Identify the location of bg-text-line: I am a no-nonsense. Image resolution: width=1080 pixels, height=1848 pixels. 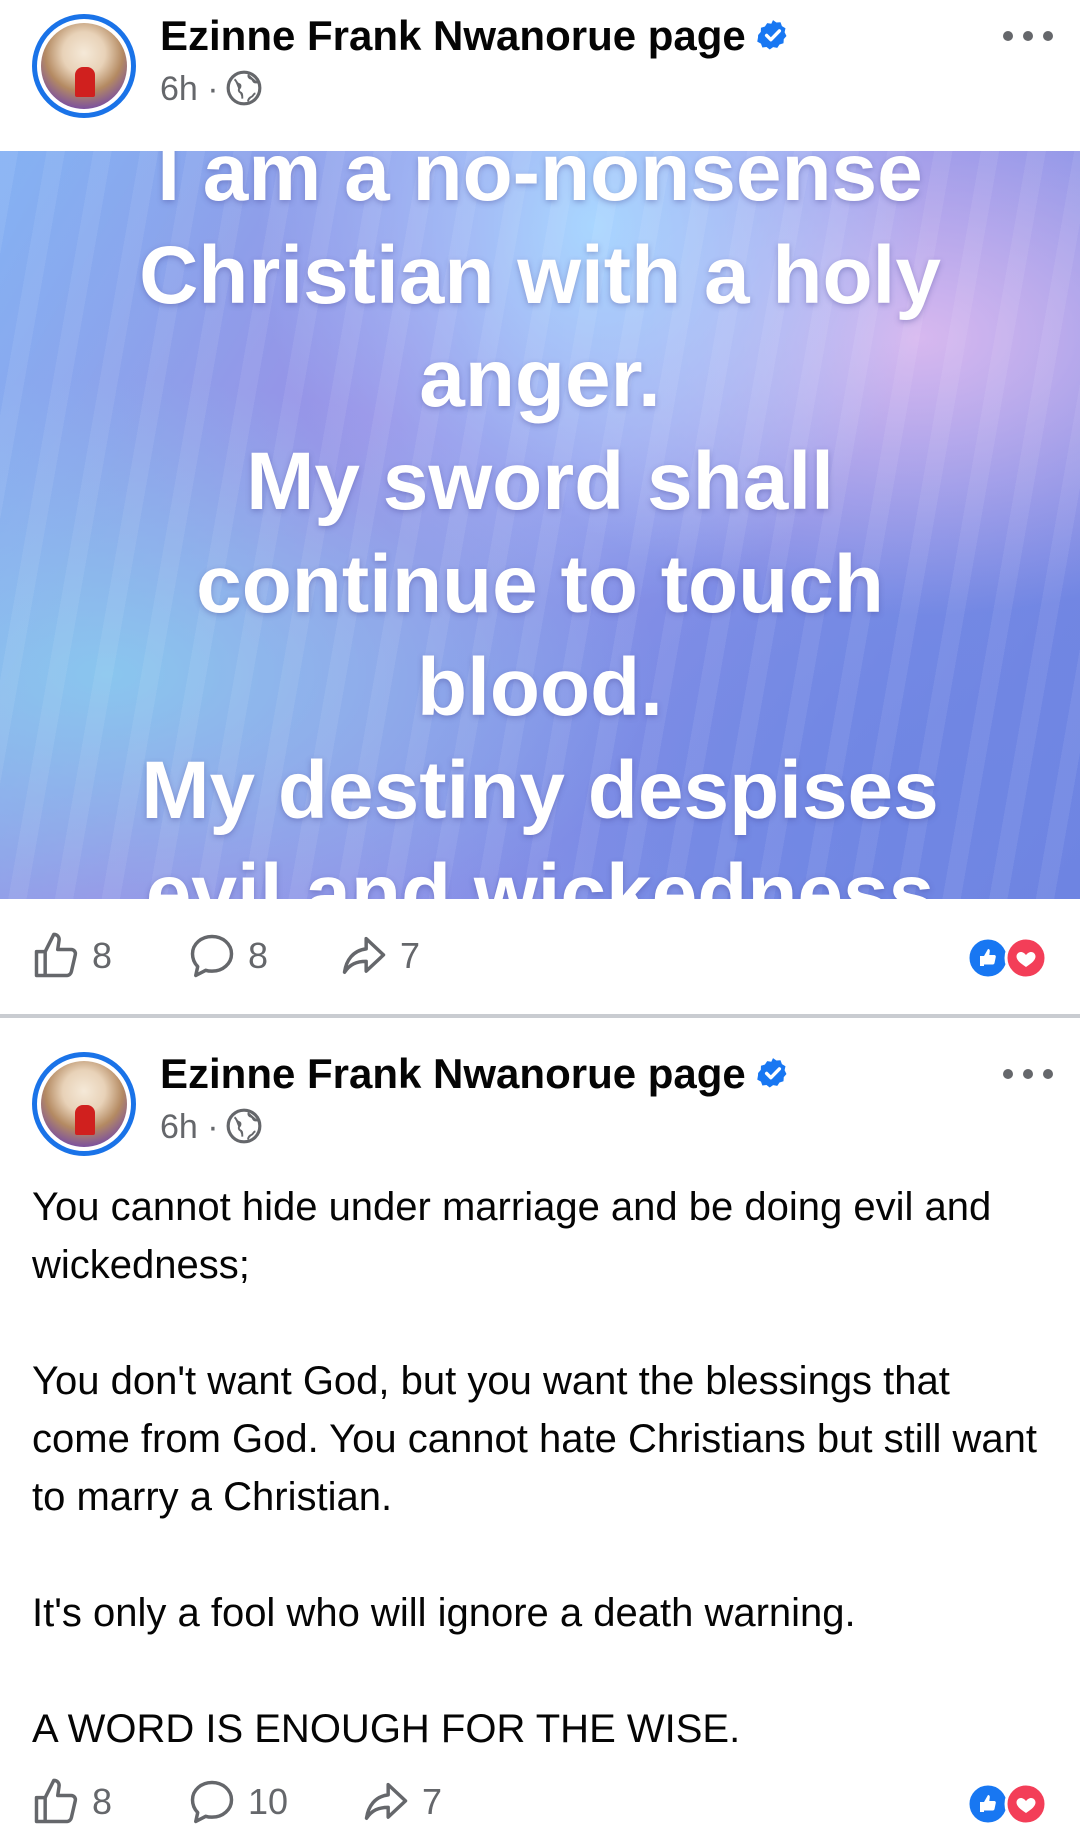
(540, 184).